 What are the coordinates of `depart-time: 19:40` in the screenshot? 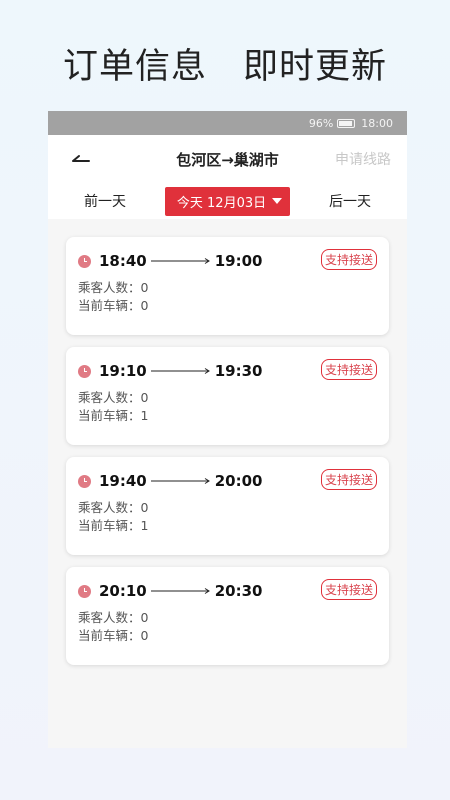 It's located at (123, 481).